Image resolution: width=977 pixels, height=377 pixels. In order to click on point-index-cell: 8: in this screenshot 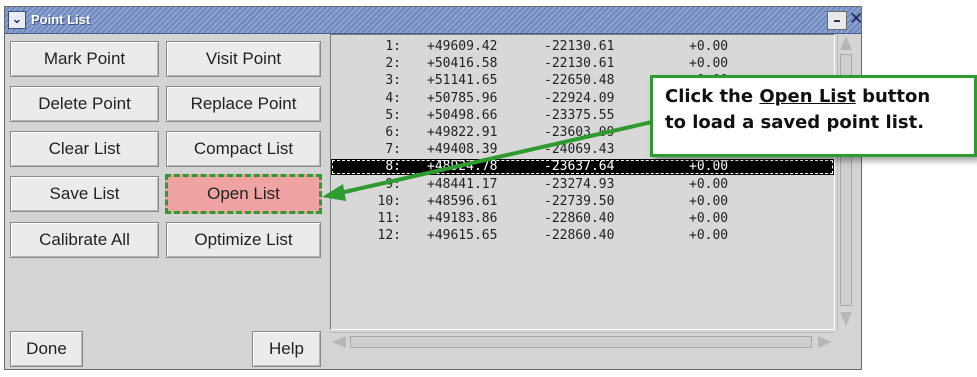, I will do `click(393, 167)`.